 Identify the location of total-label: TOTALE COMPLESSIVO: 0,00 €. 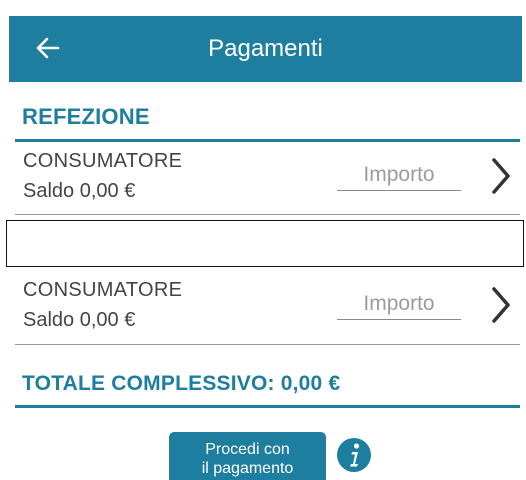
(181, 383).